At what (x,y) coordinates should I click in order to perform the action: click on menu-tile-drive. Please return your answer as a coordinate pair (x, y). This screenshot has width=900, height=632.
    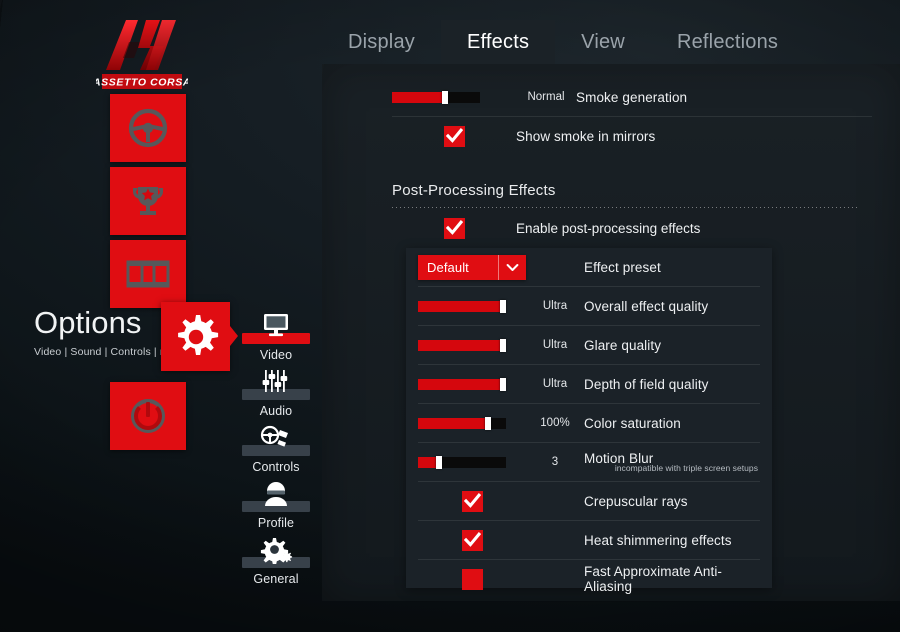
    Looking at the image, I should click on (148, 128).